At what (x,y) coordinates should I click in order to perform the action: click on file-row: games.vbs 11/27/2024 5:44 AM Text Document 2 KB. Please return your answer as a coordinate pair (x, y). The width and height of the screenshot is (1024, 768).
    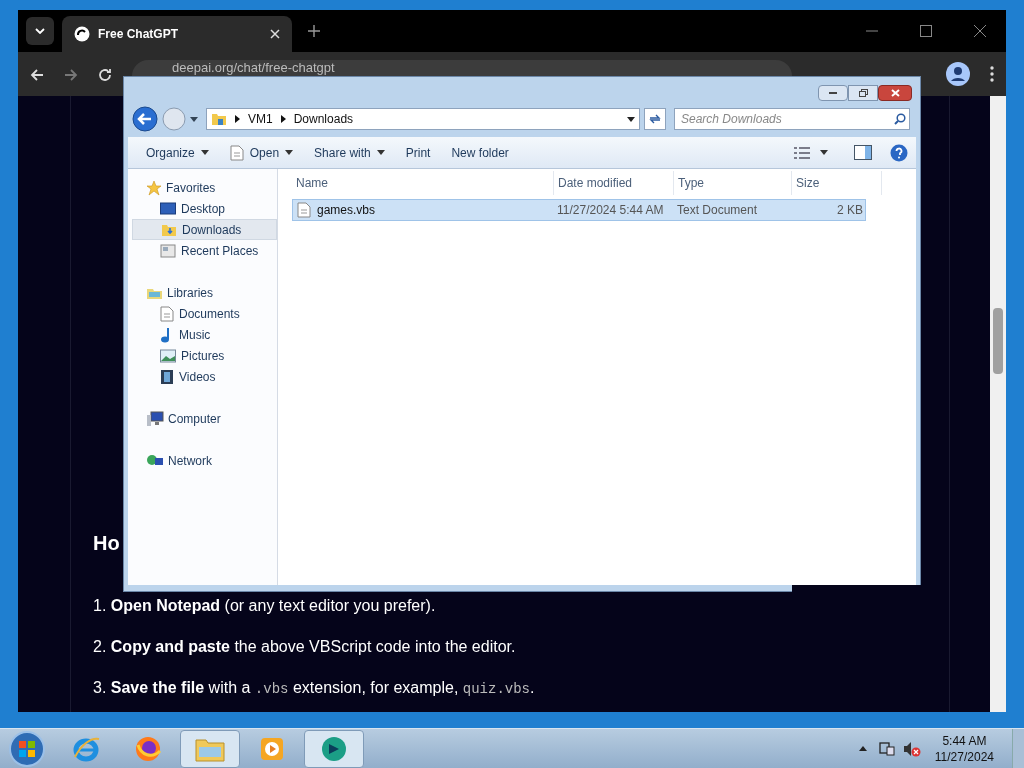
    Looking at the image, I should click on (579, 210).